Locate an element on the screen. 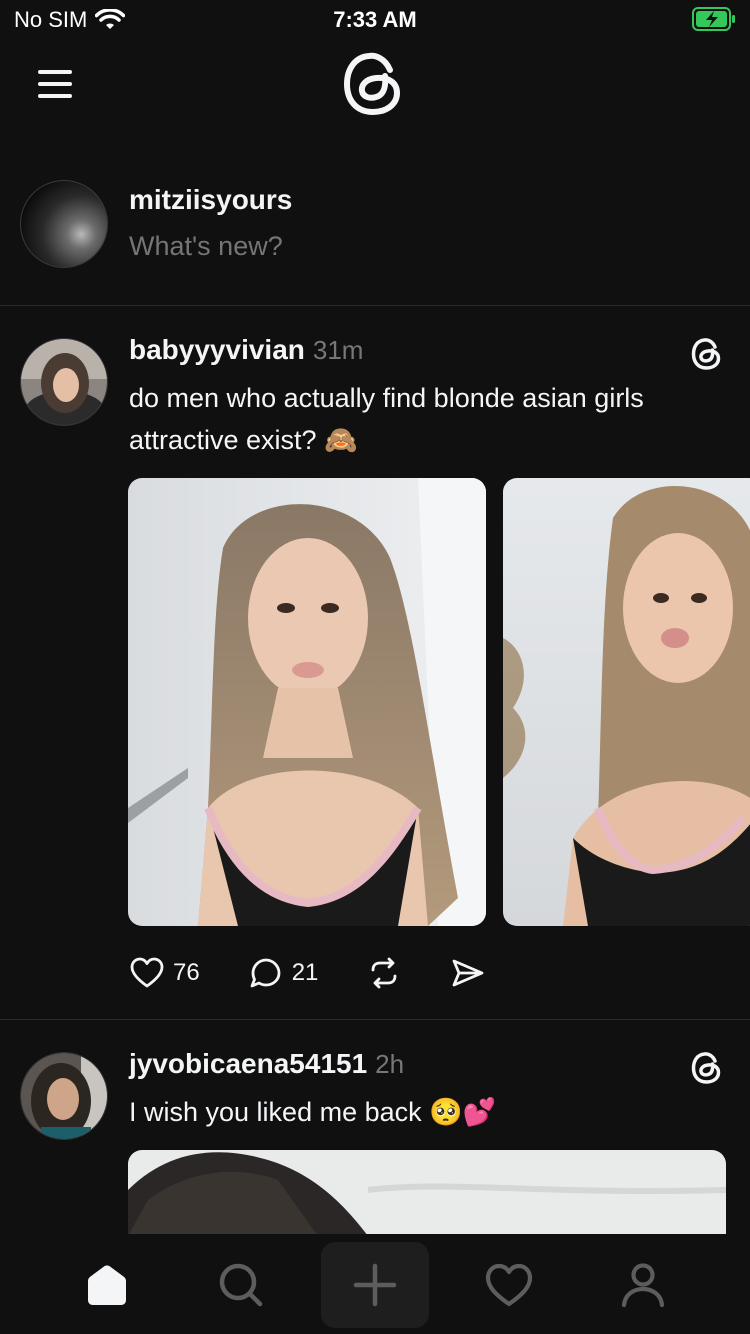 Image resolution: width=750 pixels, height=1334 pixels. repost-icon is located at coordinates (384, 973).